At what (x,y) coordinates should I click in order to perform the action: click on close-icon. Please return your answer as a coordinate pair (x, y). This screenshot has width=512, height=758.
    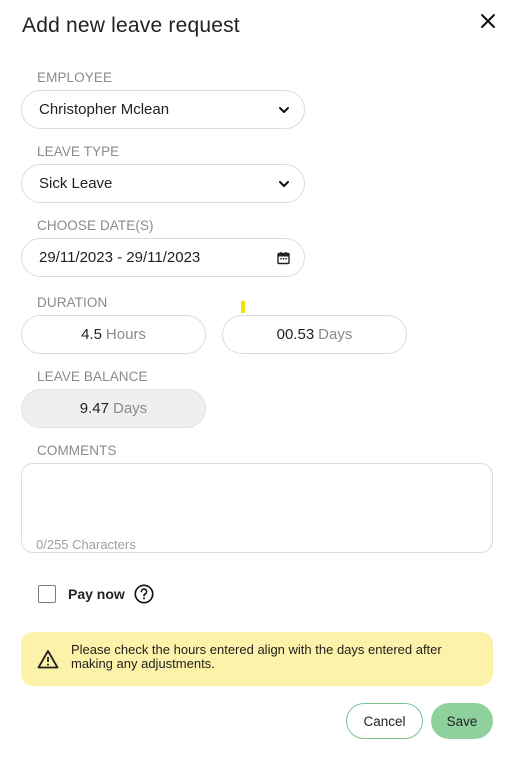
    Looking at the image, I should click on (488, 21).